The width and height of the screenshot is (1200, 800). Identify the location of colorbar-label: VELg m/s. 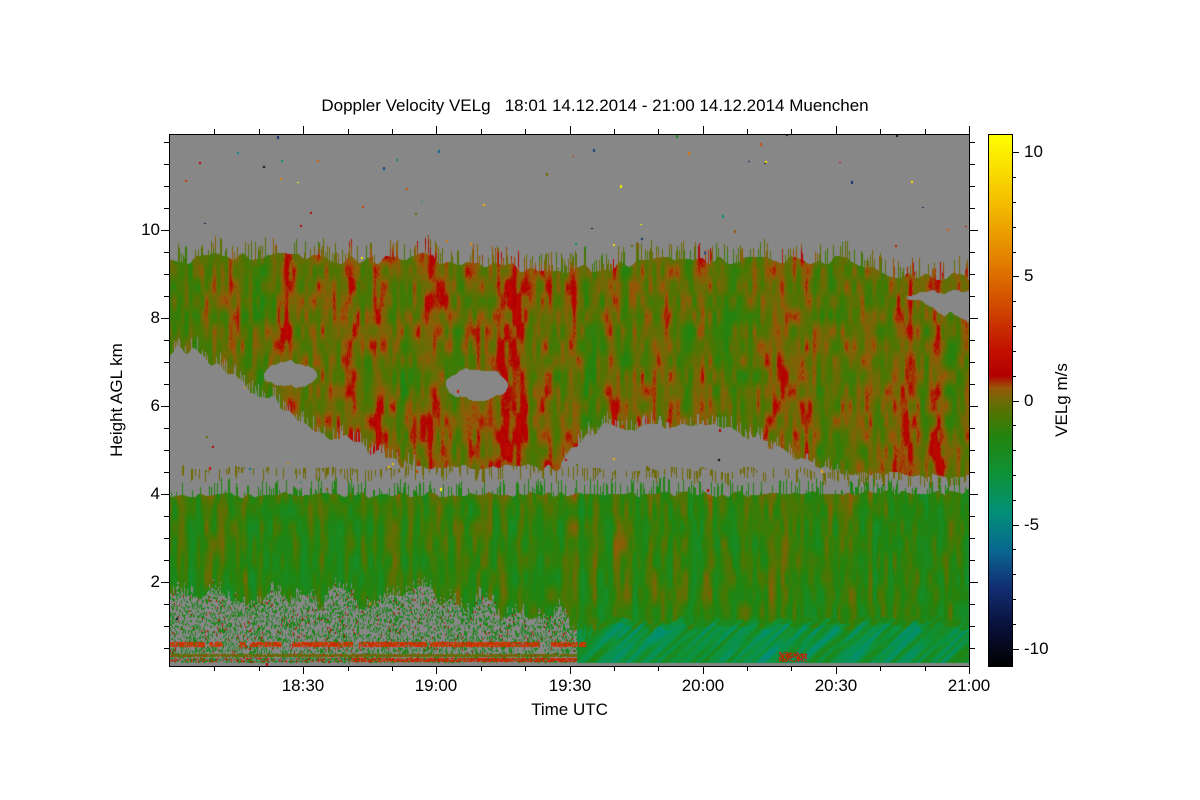
(1061, 400).